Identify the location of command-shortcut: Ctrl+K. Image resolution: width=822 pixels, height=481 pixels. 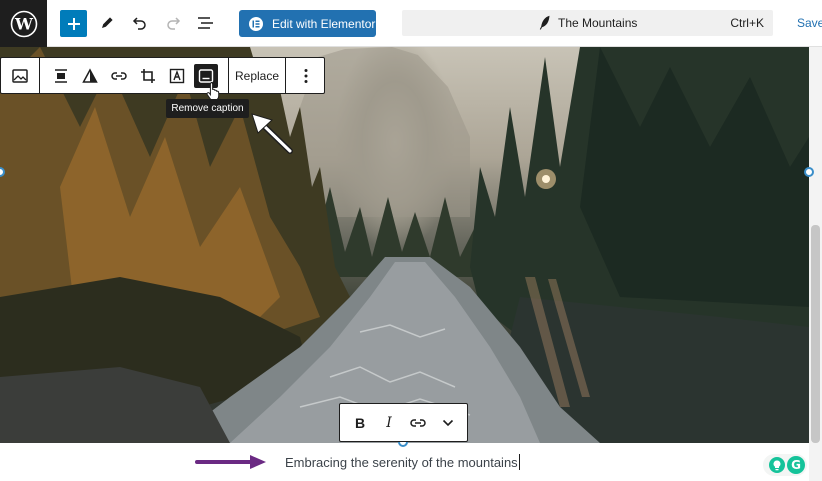
(747, 23).